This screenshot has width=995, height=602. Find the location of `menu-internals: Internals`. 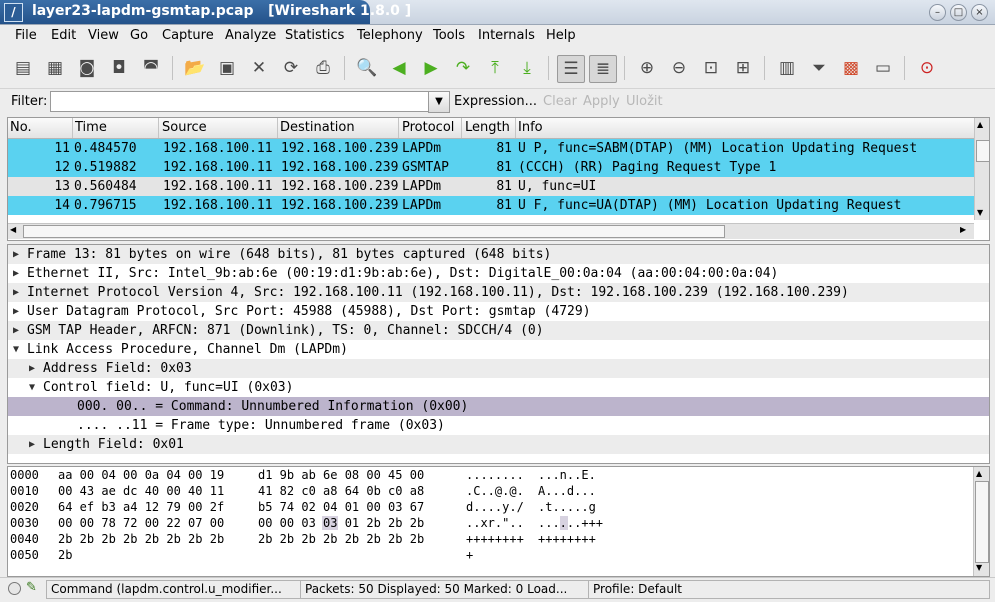

menu-internals: Internals is located at coordinates (506, 35).